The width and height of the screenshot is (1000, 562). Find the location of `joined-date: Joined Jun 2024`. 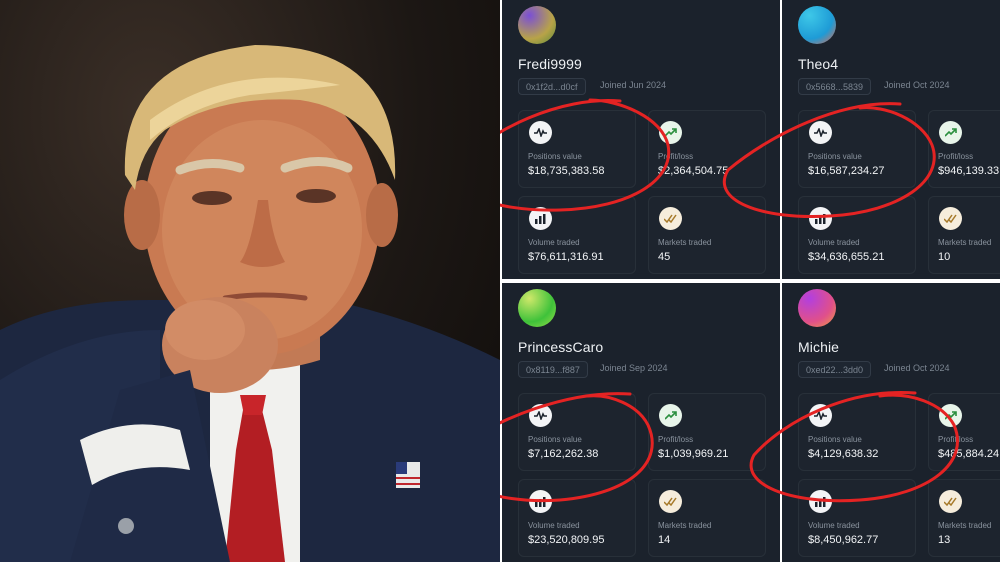

joined-date: Joined Jun 2024 is located at coordinates (633, 85).